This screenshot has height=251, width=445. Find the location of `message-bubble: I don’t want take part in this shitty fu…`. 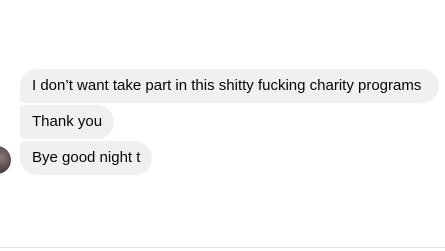

message-bubble: I don’t want take part in this shitty fu… is located at coordinates (229, 86).